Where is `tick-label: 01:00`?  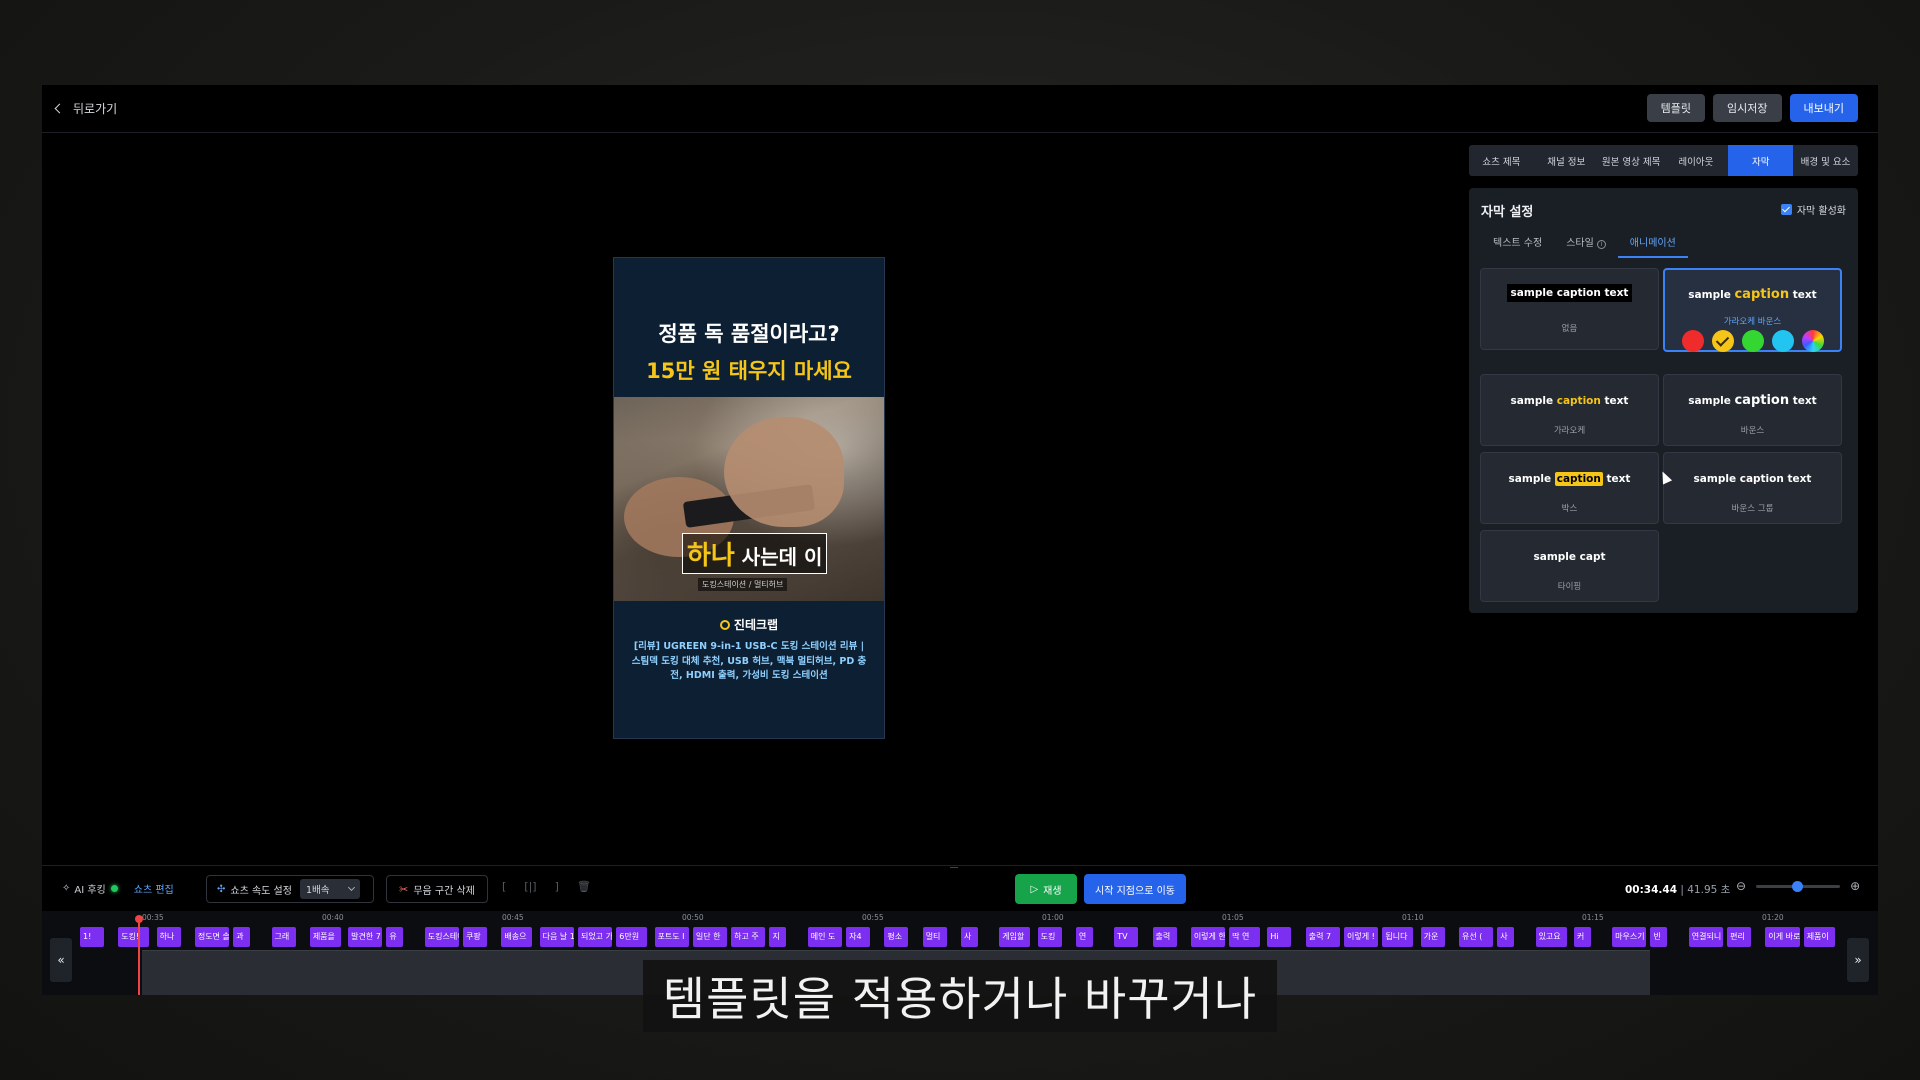 tick-label: 01:00 is located at coordinates (1053, 917).